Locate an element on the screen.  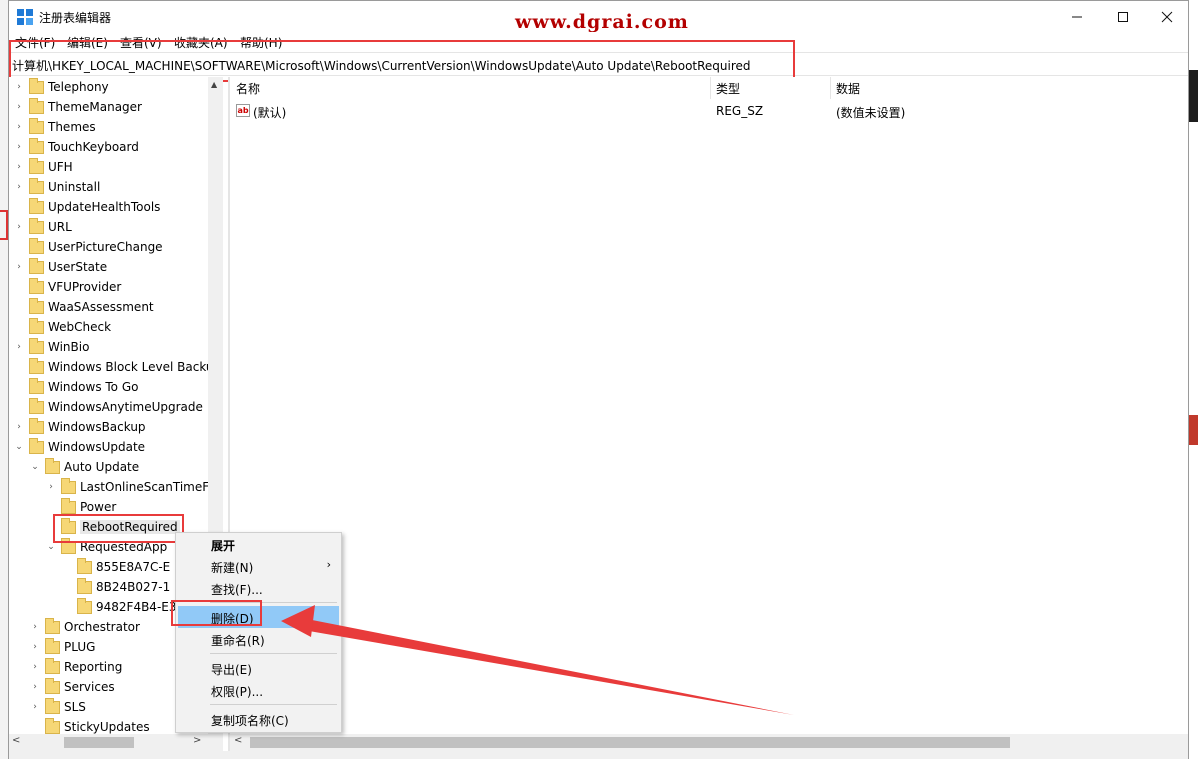
background-window-right is located at coordinates (1193, 379).